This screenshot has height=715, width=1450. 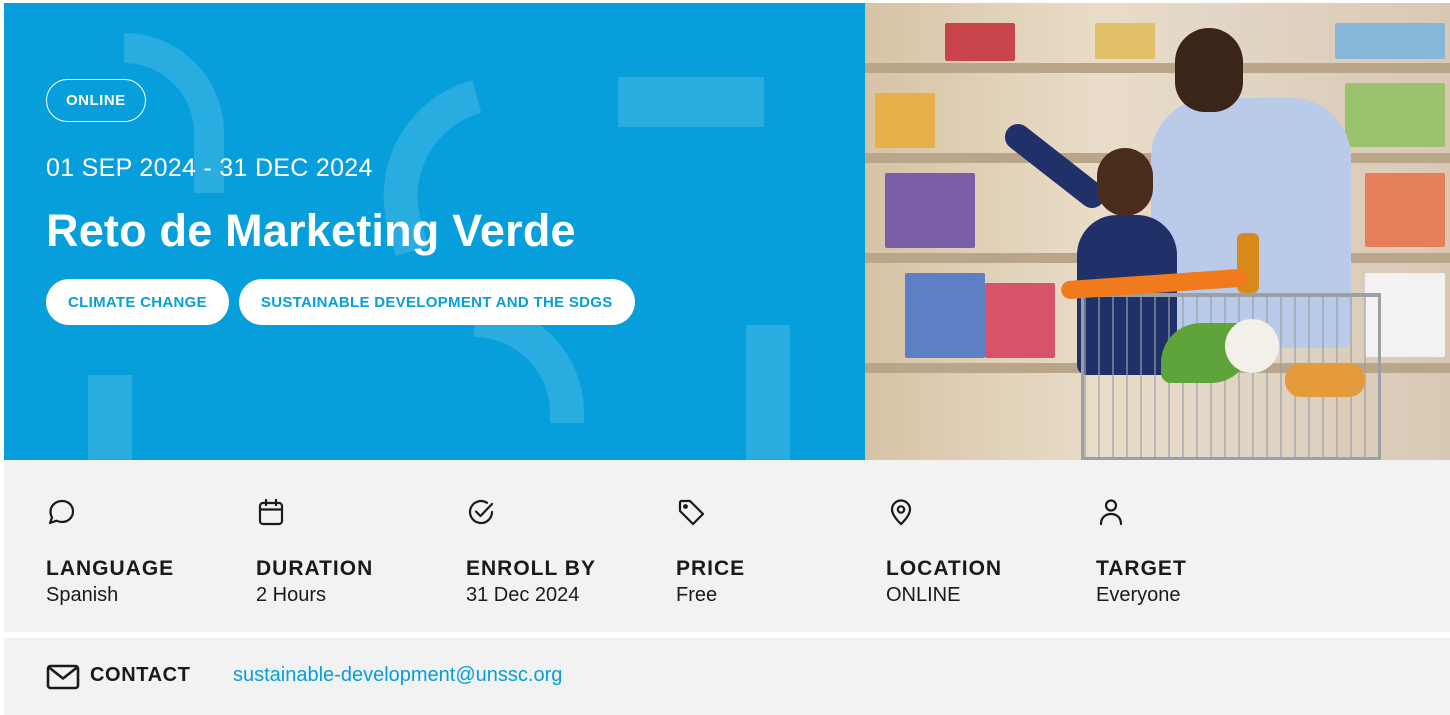 What do you see at coordinates (146, 546) in the screenshot?
I see `info-language: LANGUAGE Spanish` at bounding box center [146, 546].